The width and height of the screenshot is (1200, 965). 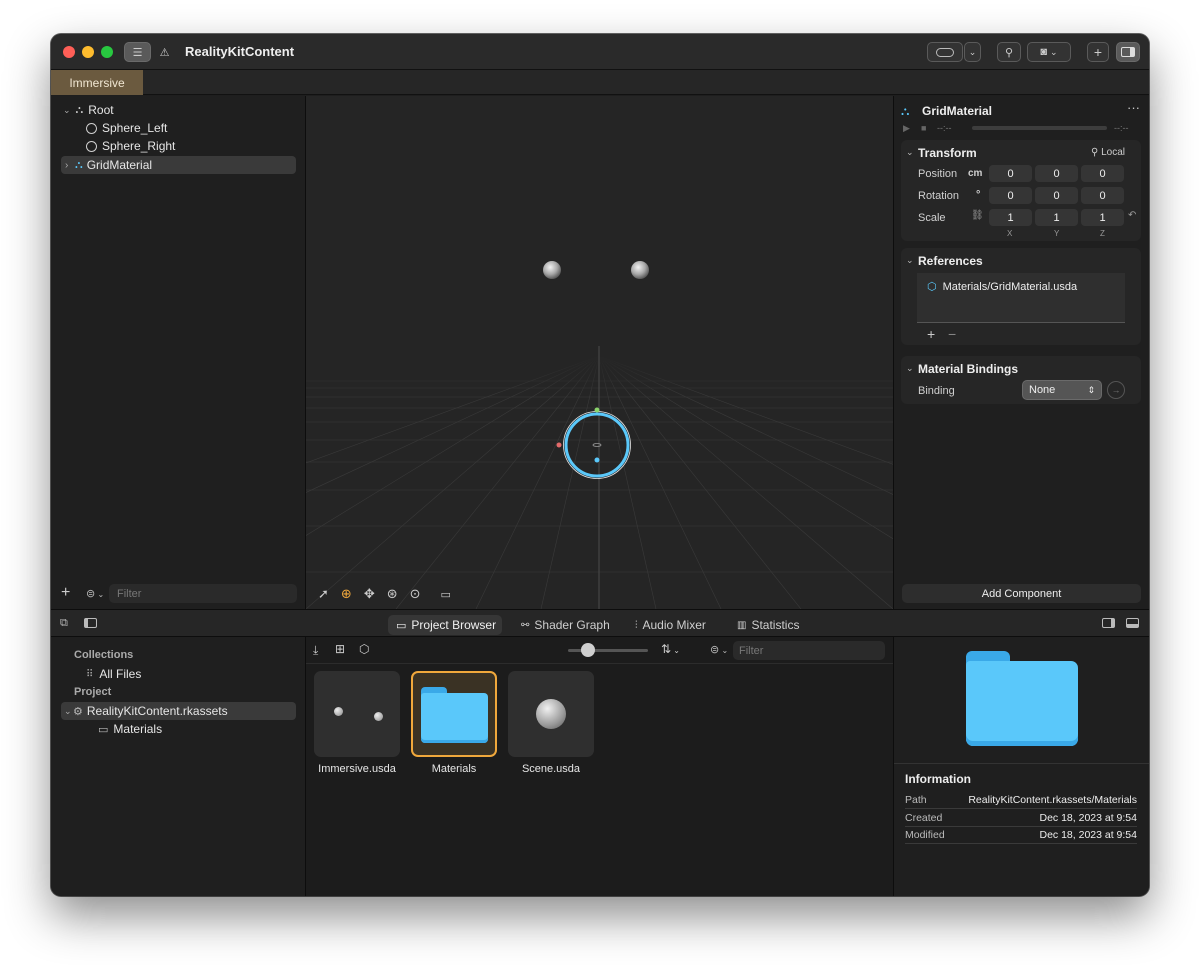 I want to click on slider-thumb, so click(x=588, y=650).